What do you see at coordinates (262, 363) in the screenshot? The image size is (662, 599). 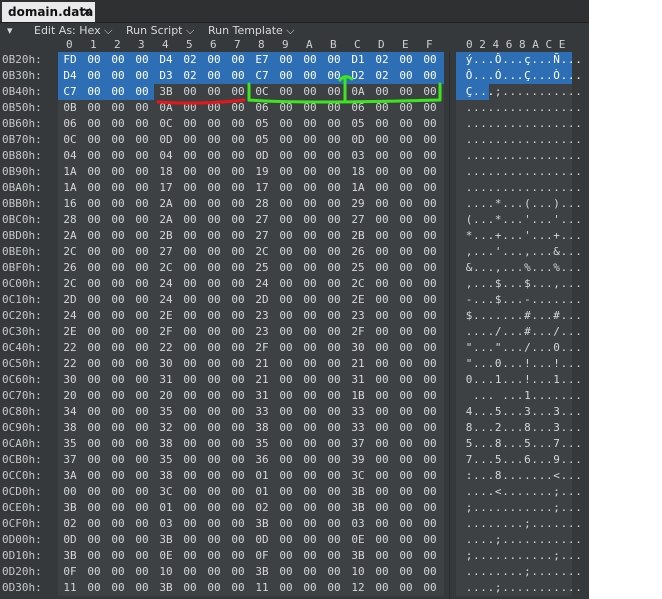 I see `hex-byte: 21` at bounding box center [262, 363].